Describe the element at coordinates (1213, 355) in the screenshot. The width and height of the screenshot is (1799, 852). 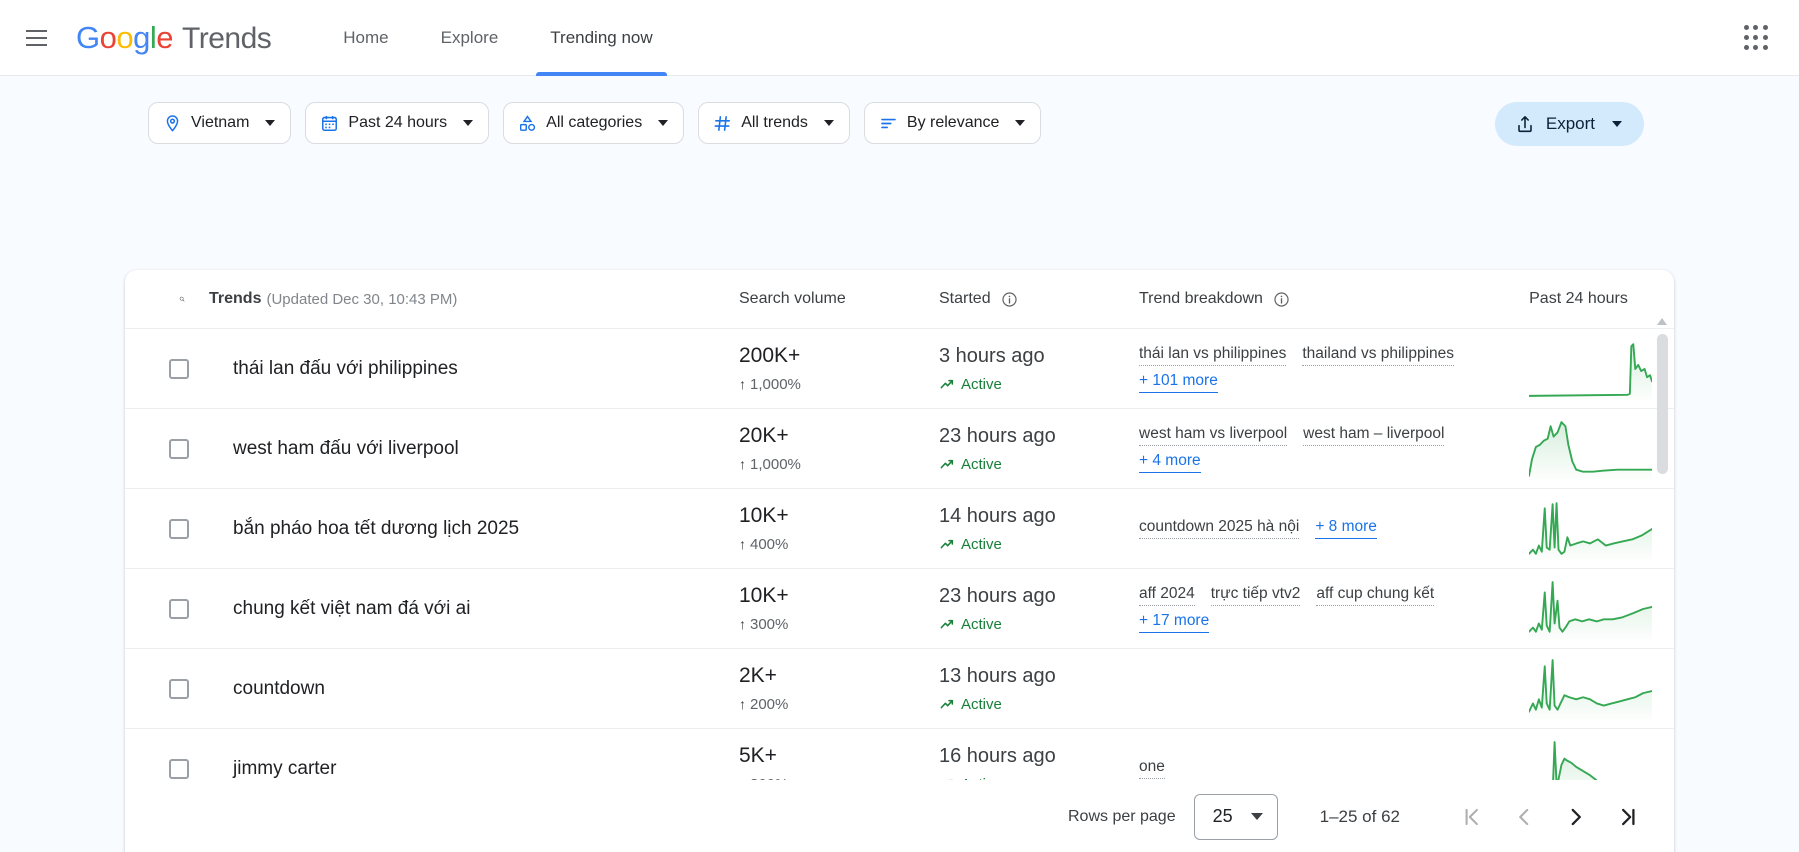
I see `breakdown-chip: thái lan vs philippines` at that location.